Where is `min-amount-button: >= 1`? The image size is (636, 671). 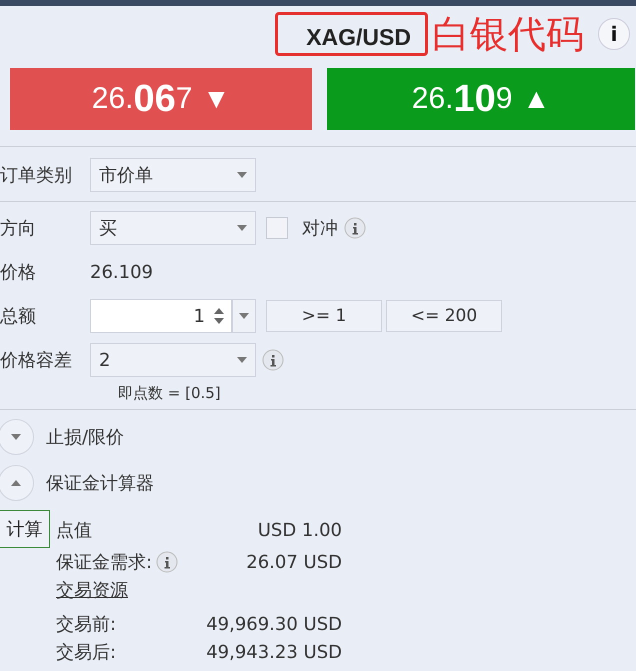
min-amount-button: >= 1 is located at coordinates (324, 316).